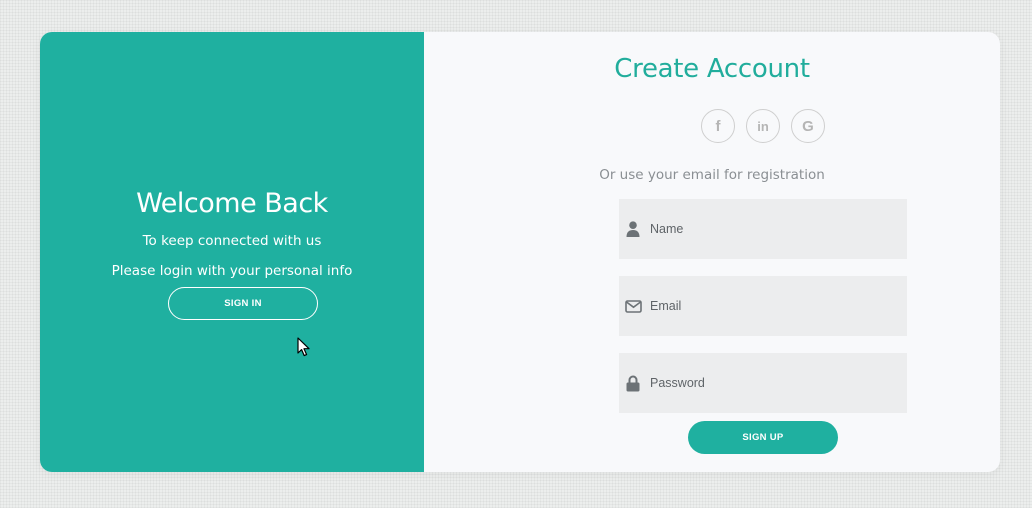  What do you see at coordinates (712, 175) in the screenshot?
I see `registration-note: Or use your email for registration` at bounding box center [712, 175].